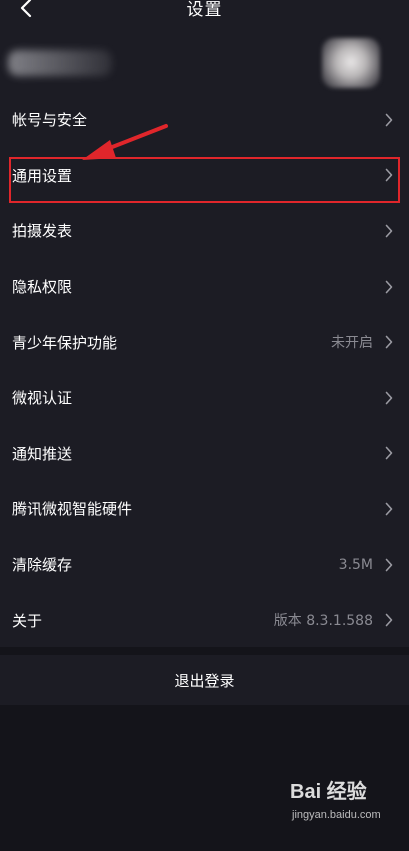 The width and height of the screenshot is (409, 851). Describe the element at coordinates (352, 343) in the screenshot. I see `settings-item-status: 未开启` at that location.